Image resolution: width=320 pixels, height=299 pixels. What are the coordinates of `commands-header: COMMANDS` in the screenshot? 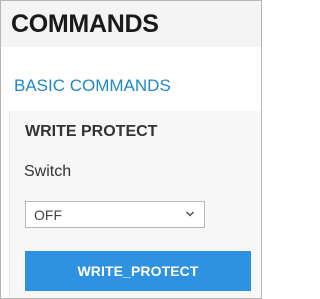 It's located at (131, 24).